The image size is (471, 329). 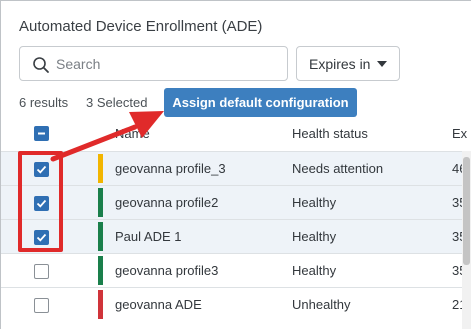 I want to click on search-icon, so click(x=41, y=65).